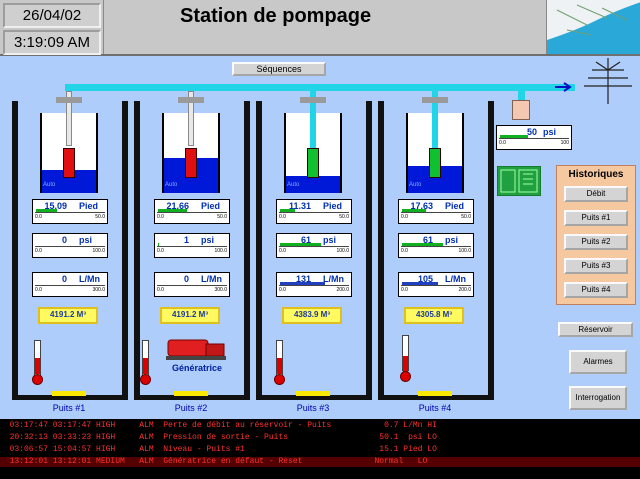 The width and height of the screenshot is (640, 479). What do you see at coordinates (595, 329) in the screenshot?
I see `reservoir-button: Réservoir` at bounding box center [595, 329].